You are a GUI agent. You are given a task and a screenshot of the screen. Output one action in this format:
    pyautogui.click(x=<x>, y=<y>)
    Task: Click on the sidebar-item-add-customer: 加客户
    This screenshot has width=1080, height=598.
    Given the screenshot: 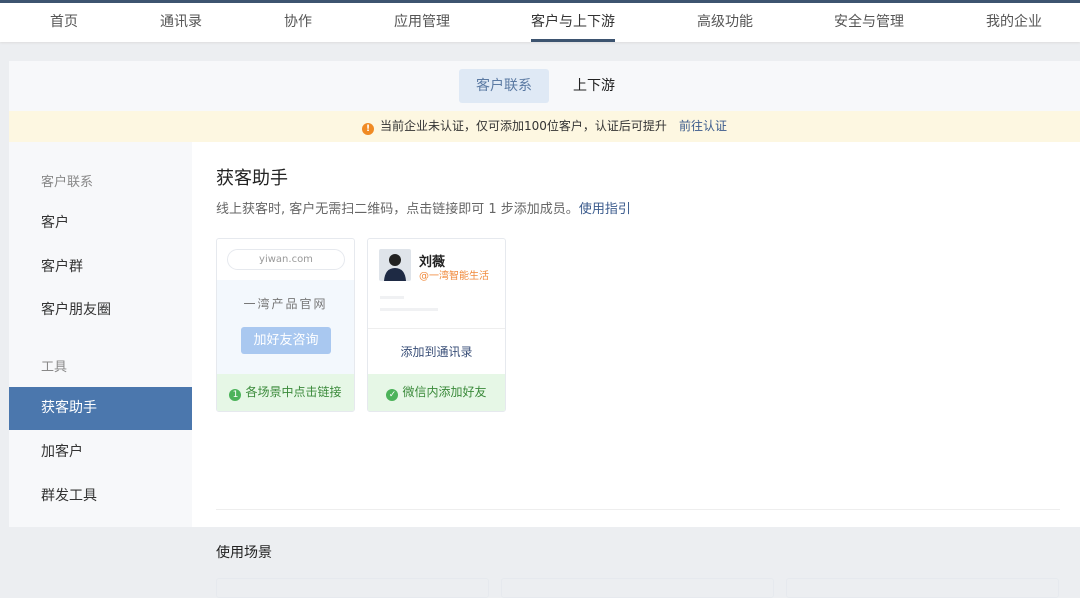 What is the action you would take?
    pyautogui.click(x=100, y=452)
    